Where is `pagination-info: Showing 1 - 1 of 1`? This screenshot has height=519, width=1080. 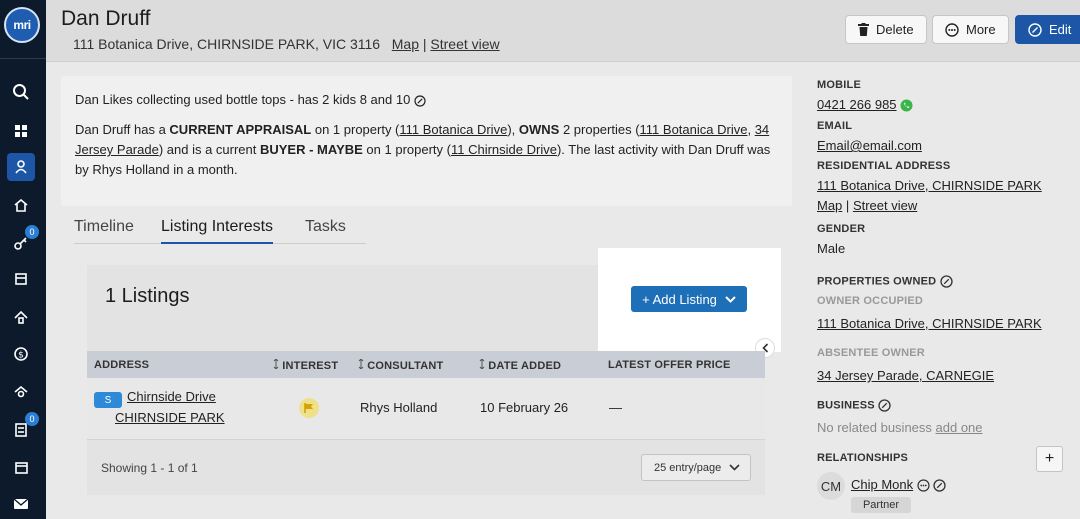 pagination-info: Showing 1 - 1 of 1 is located at coordinates (149, 468).